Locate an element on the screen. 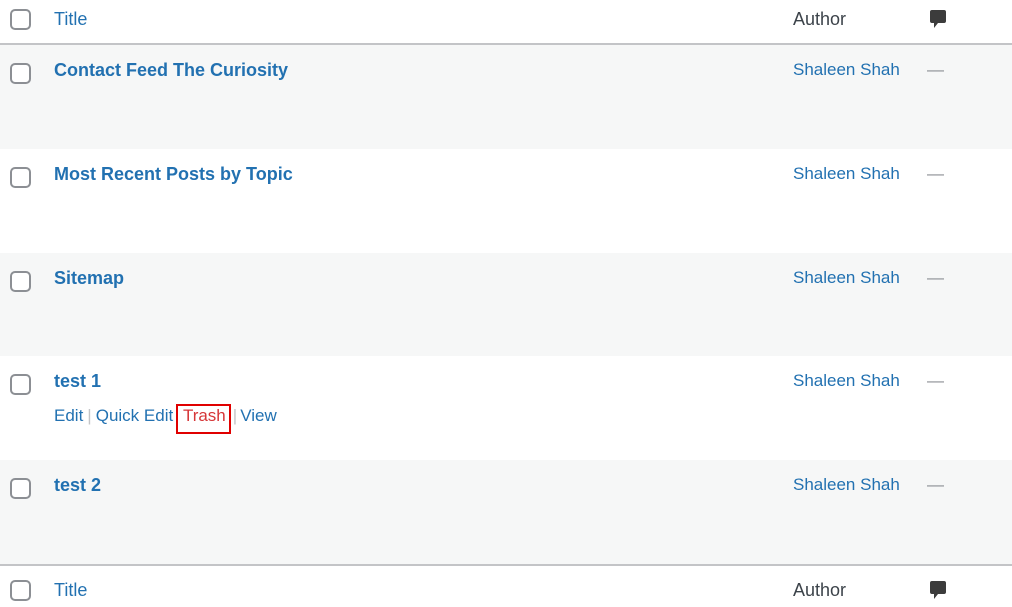 The height and width of the screenshot is (607, 1012). edit-link: Edit is located at coordinates (68, 415).